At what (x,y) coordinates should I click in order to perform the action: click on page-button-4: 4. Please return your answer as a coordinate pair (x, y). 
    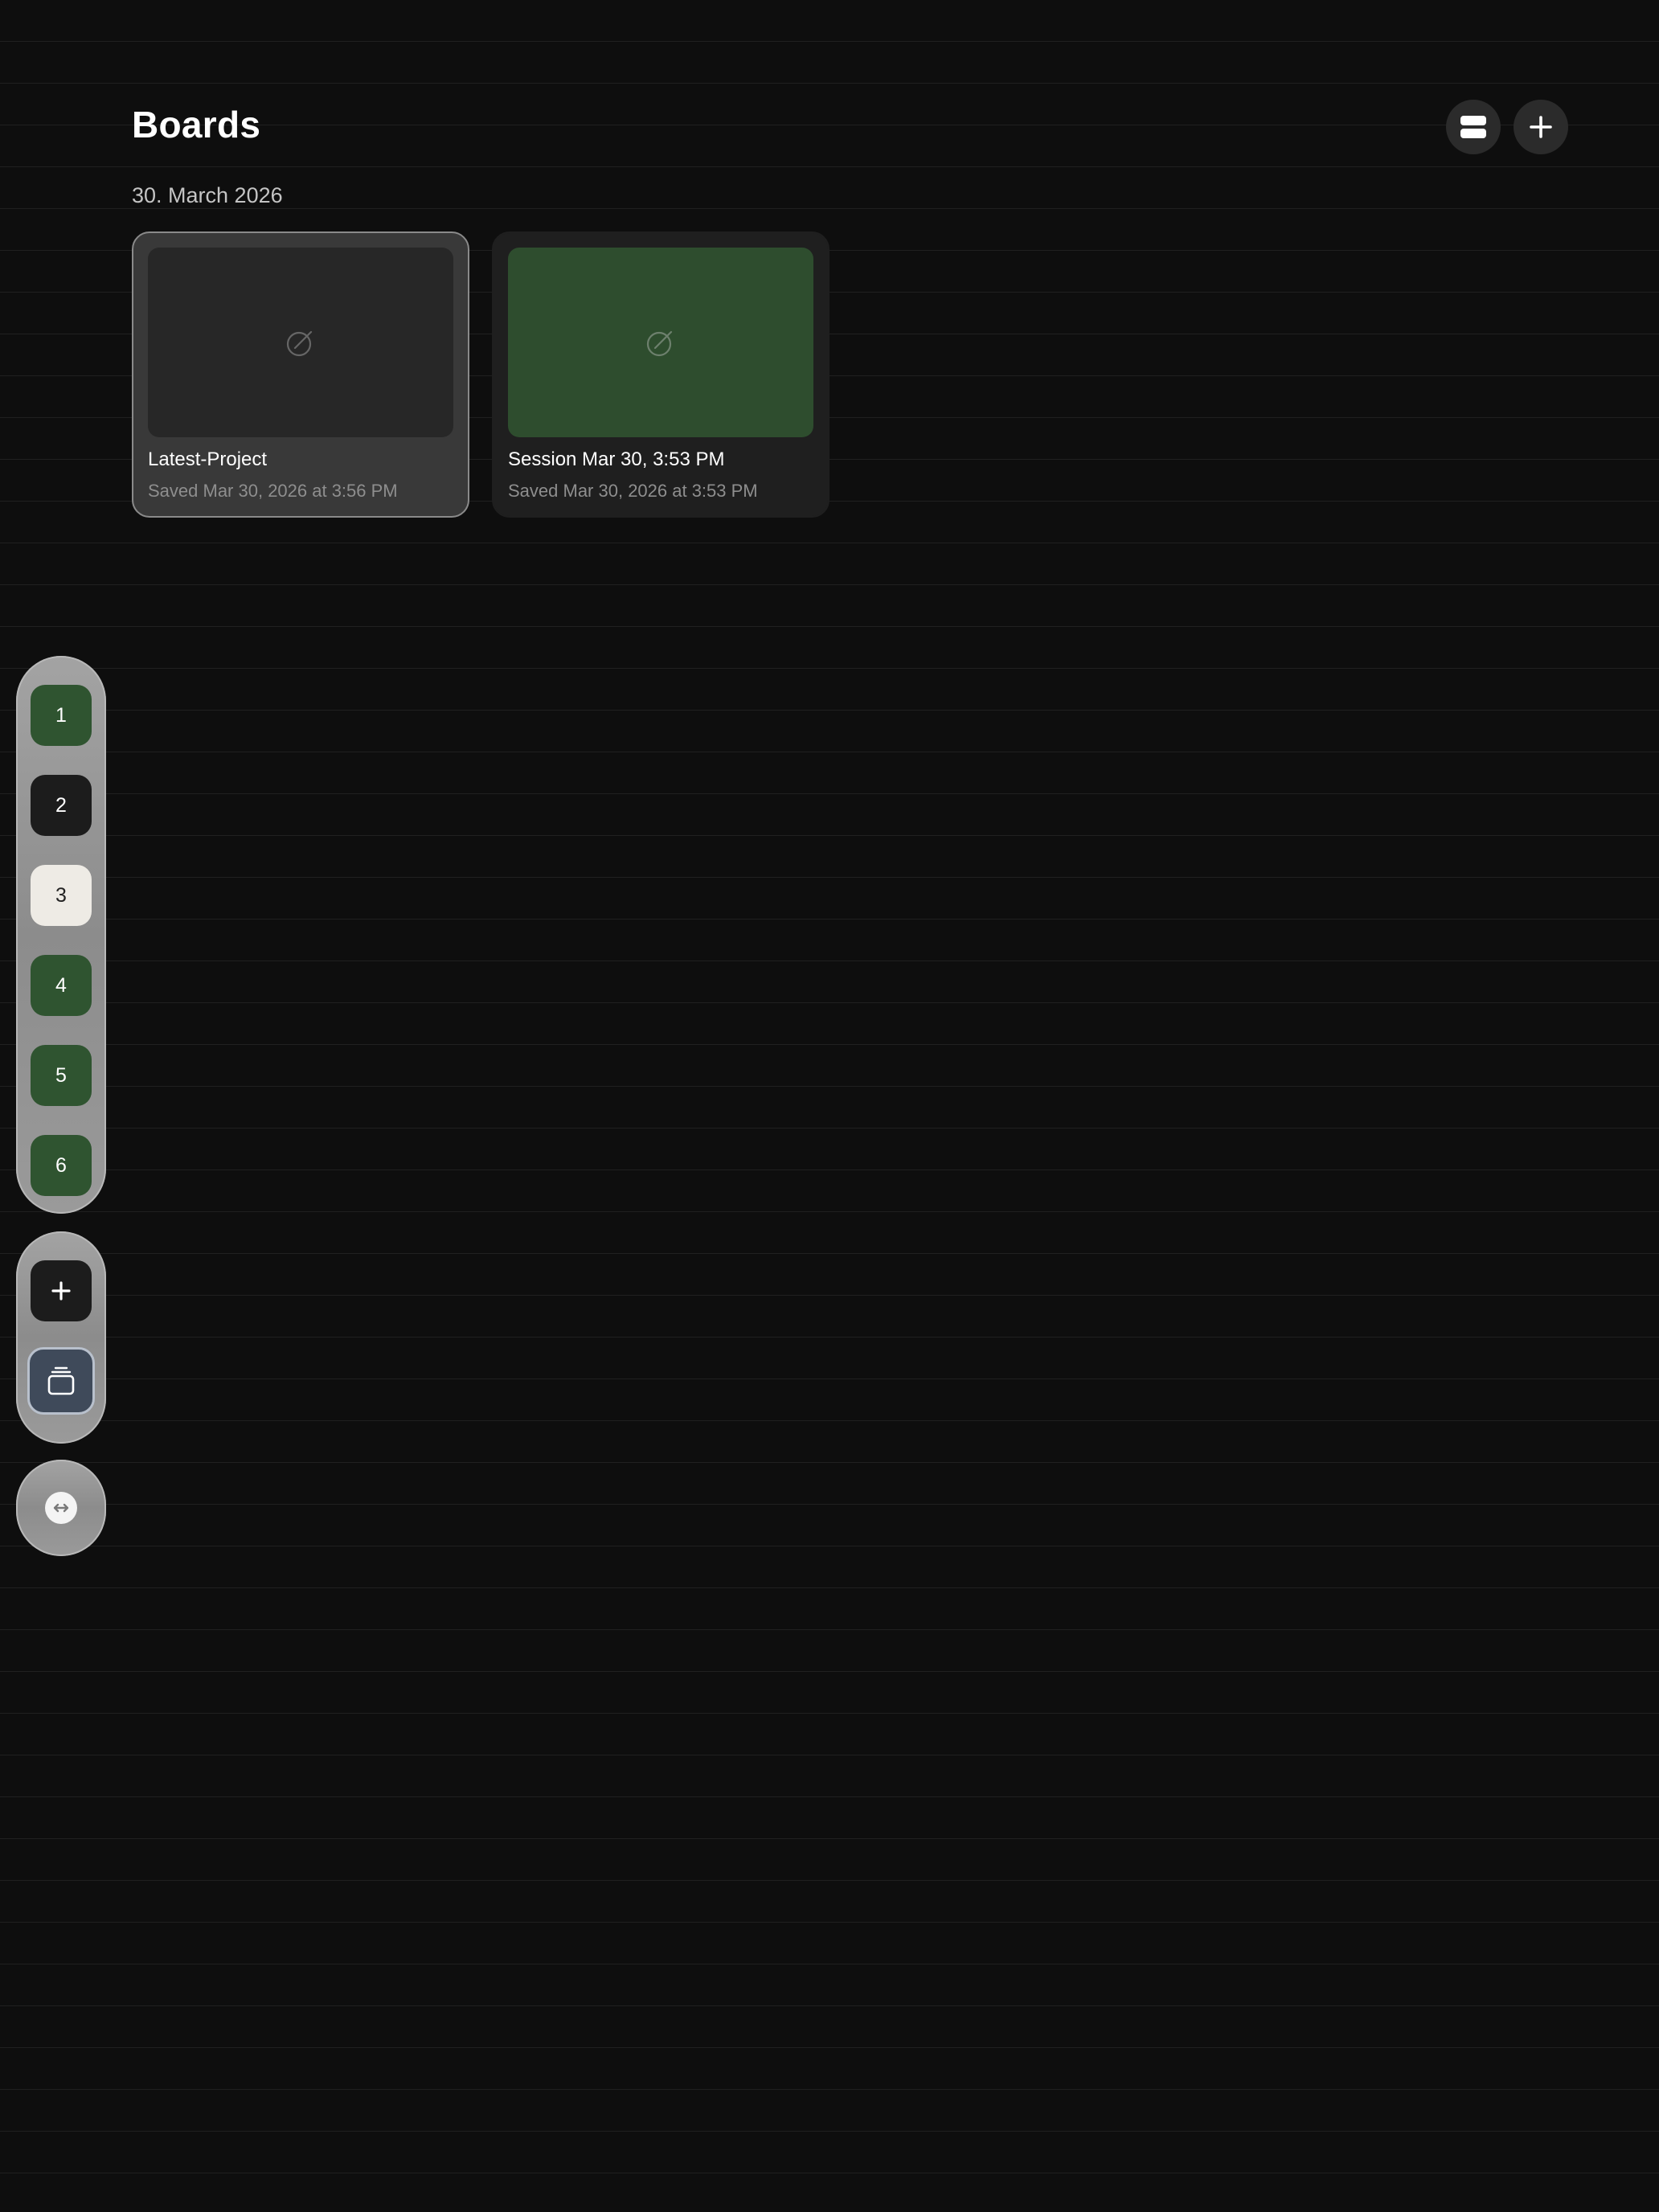
    Looking at the image, I should click on (61, 985).